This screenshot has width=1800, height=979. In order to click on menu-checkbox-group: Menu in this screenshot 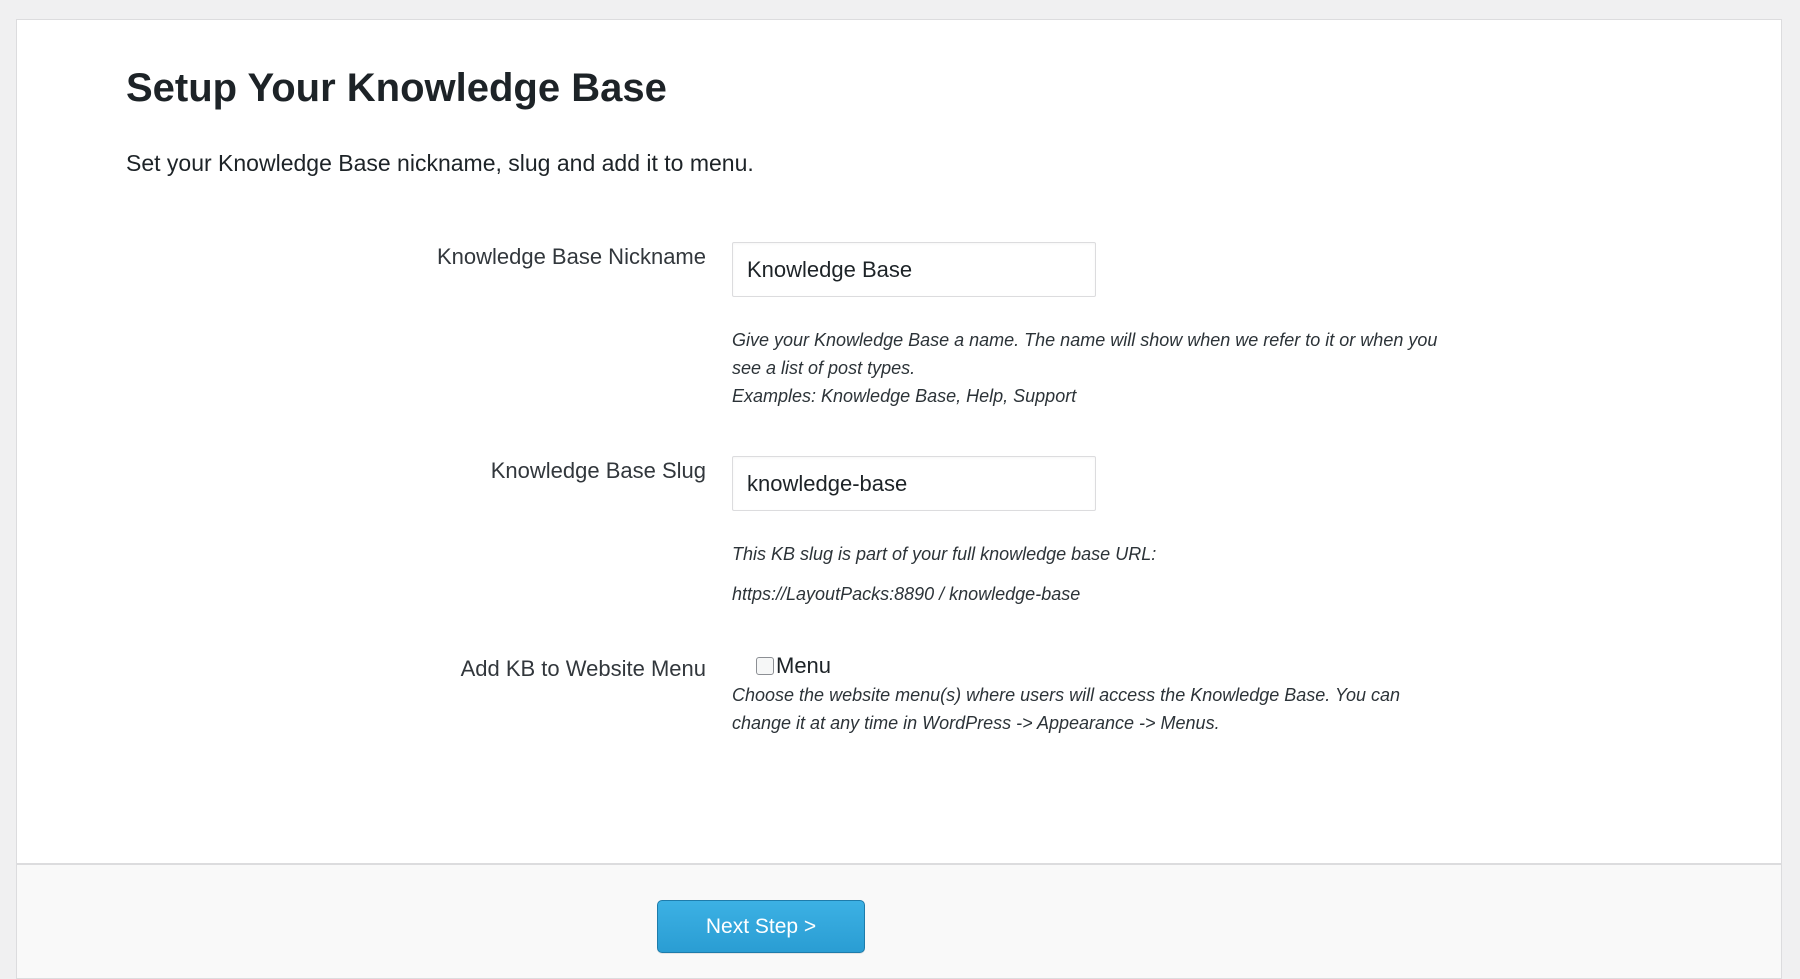, I will do `click(793, 666)`.